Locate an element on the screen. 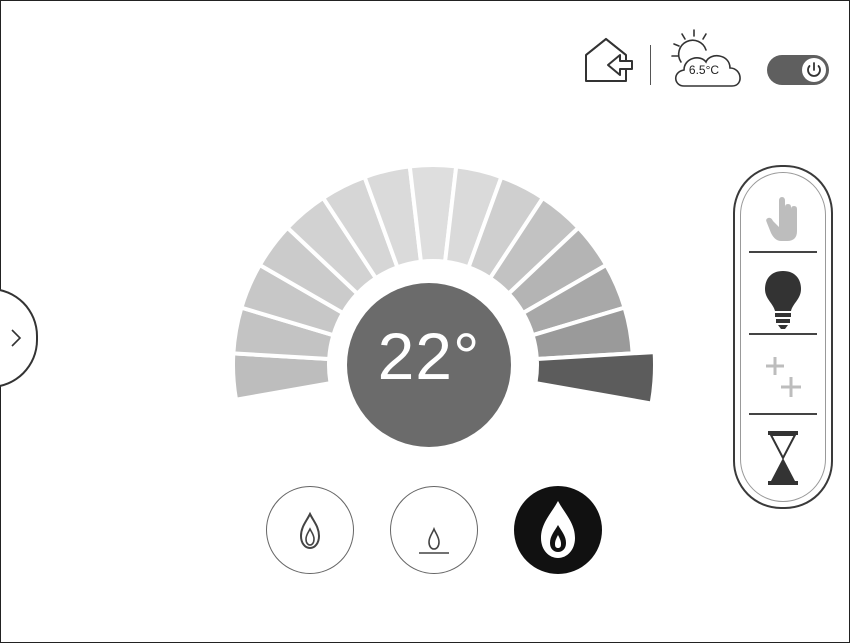 This screenshot has width=850, height=643. power-icon is located at coordinates (814, 69).